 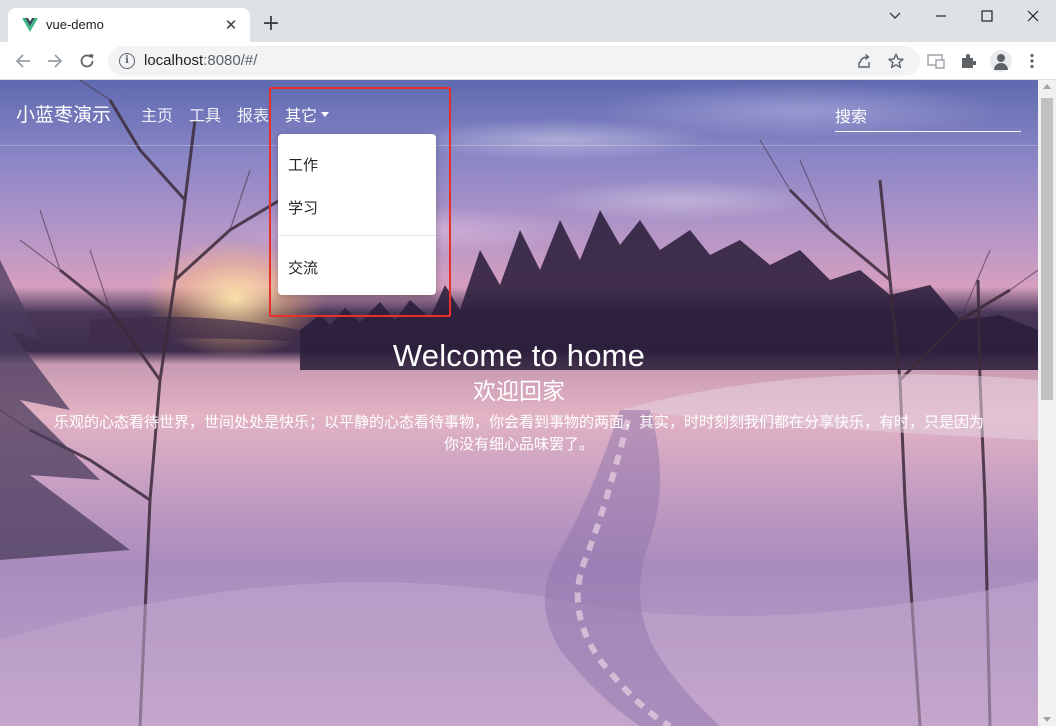 I want to click on minimize-icon, so click(x=941, y=16).